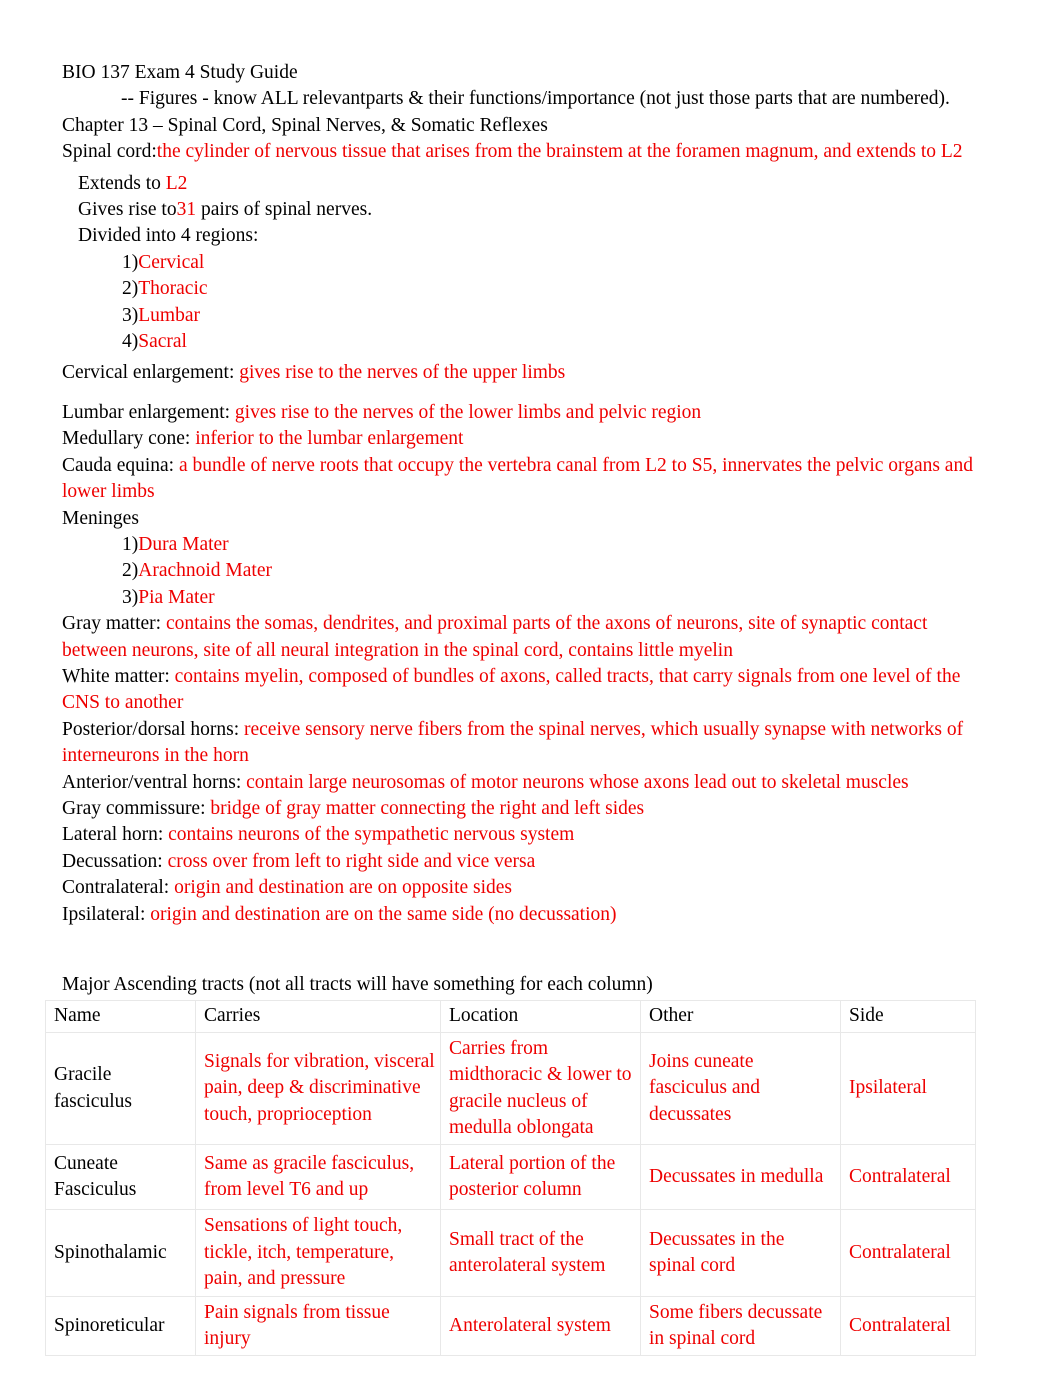 The height and width of the screenshot is (1377, 1062). What do you see at coordinates (118, 676) in the screenshot?
I see `entry-label: White matter:` at bounding box center [118, 676].